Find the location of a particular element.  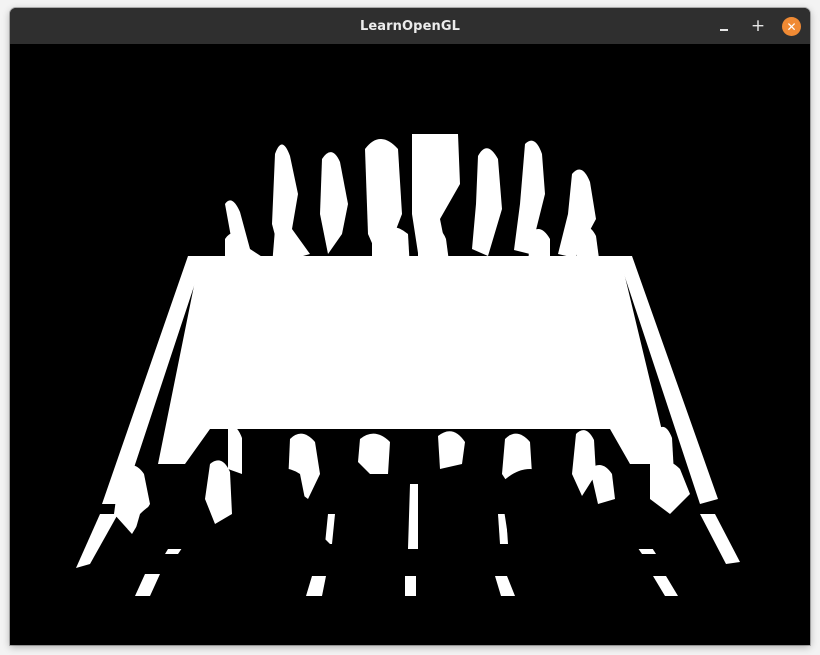

close-icon: ✕ is located at coordinates (791, 26).